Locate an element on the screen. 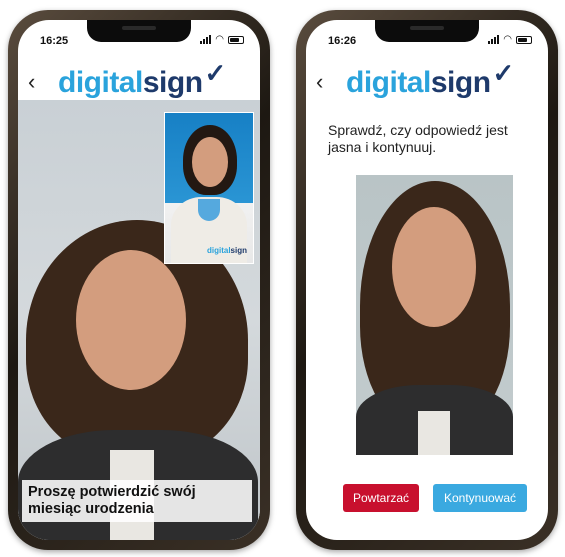  agent-video-person is located at coordinates (209, 188).